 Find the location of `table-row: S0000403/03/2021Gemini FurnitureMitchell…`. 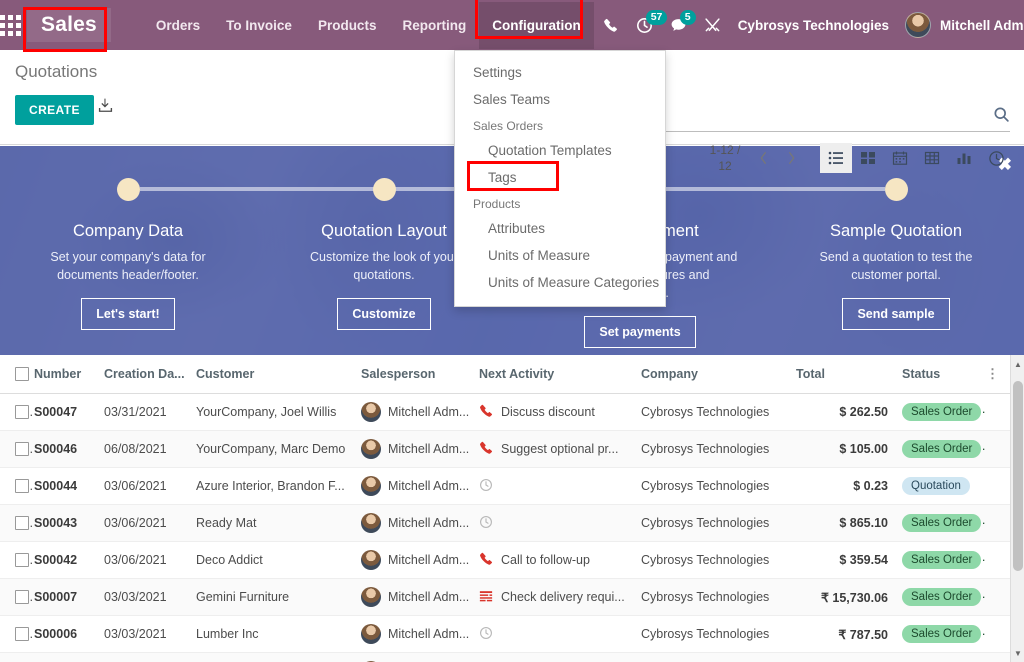

table-row: S0000403/03/2021Gemini FurnitureMitchell… is located at coordinates (505, 657).